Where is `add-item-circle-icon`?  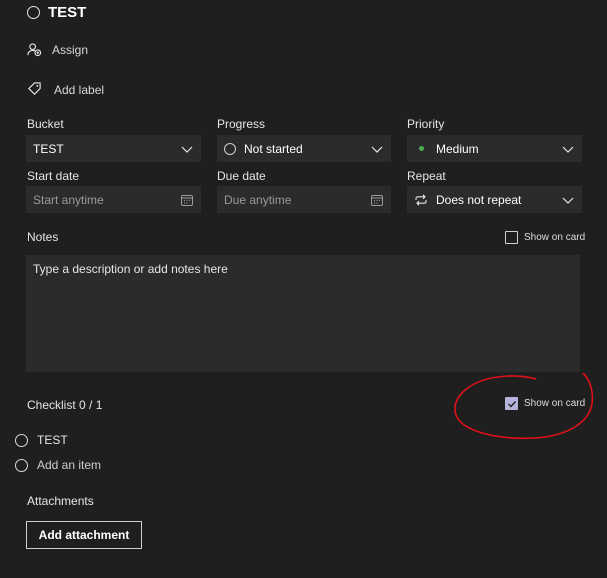 add-item-circle-icon is located at coordinates (21, 465).